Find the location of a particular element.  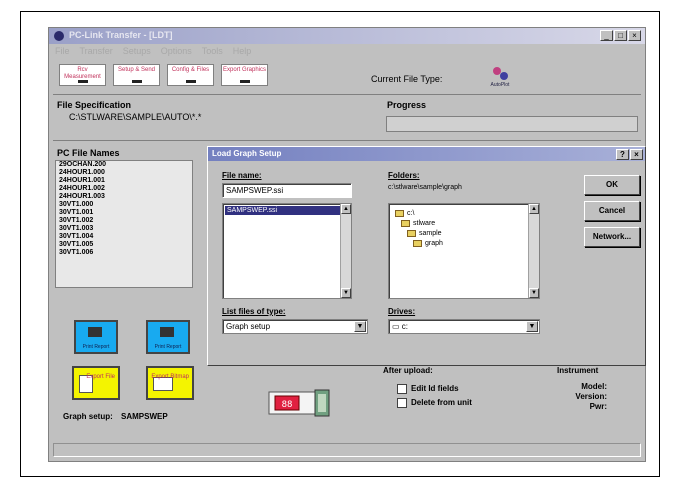

list-item: 24HOUR1.001 is located at coordinates (124, 181).